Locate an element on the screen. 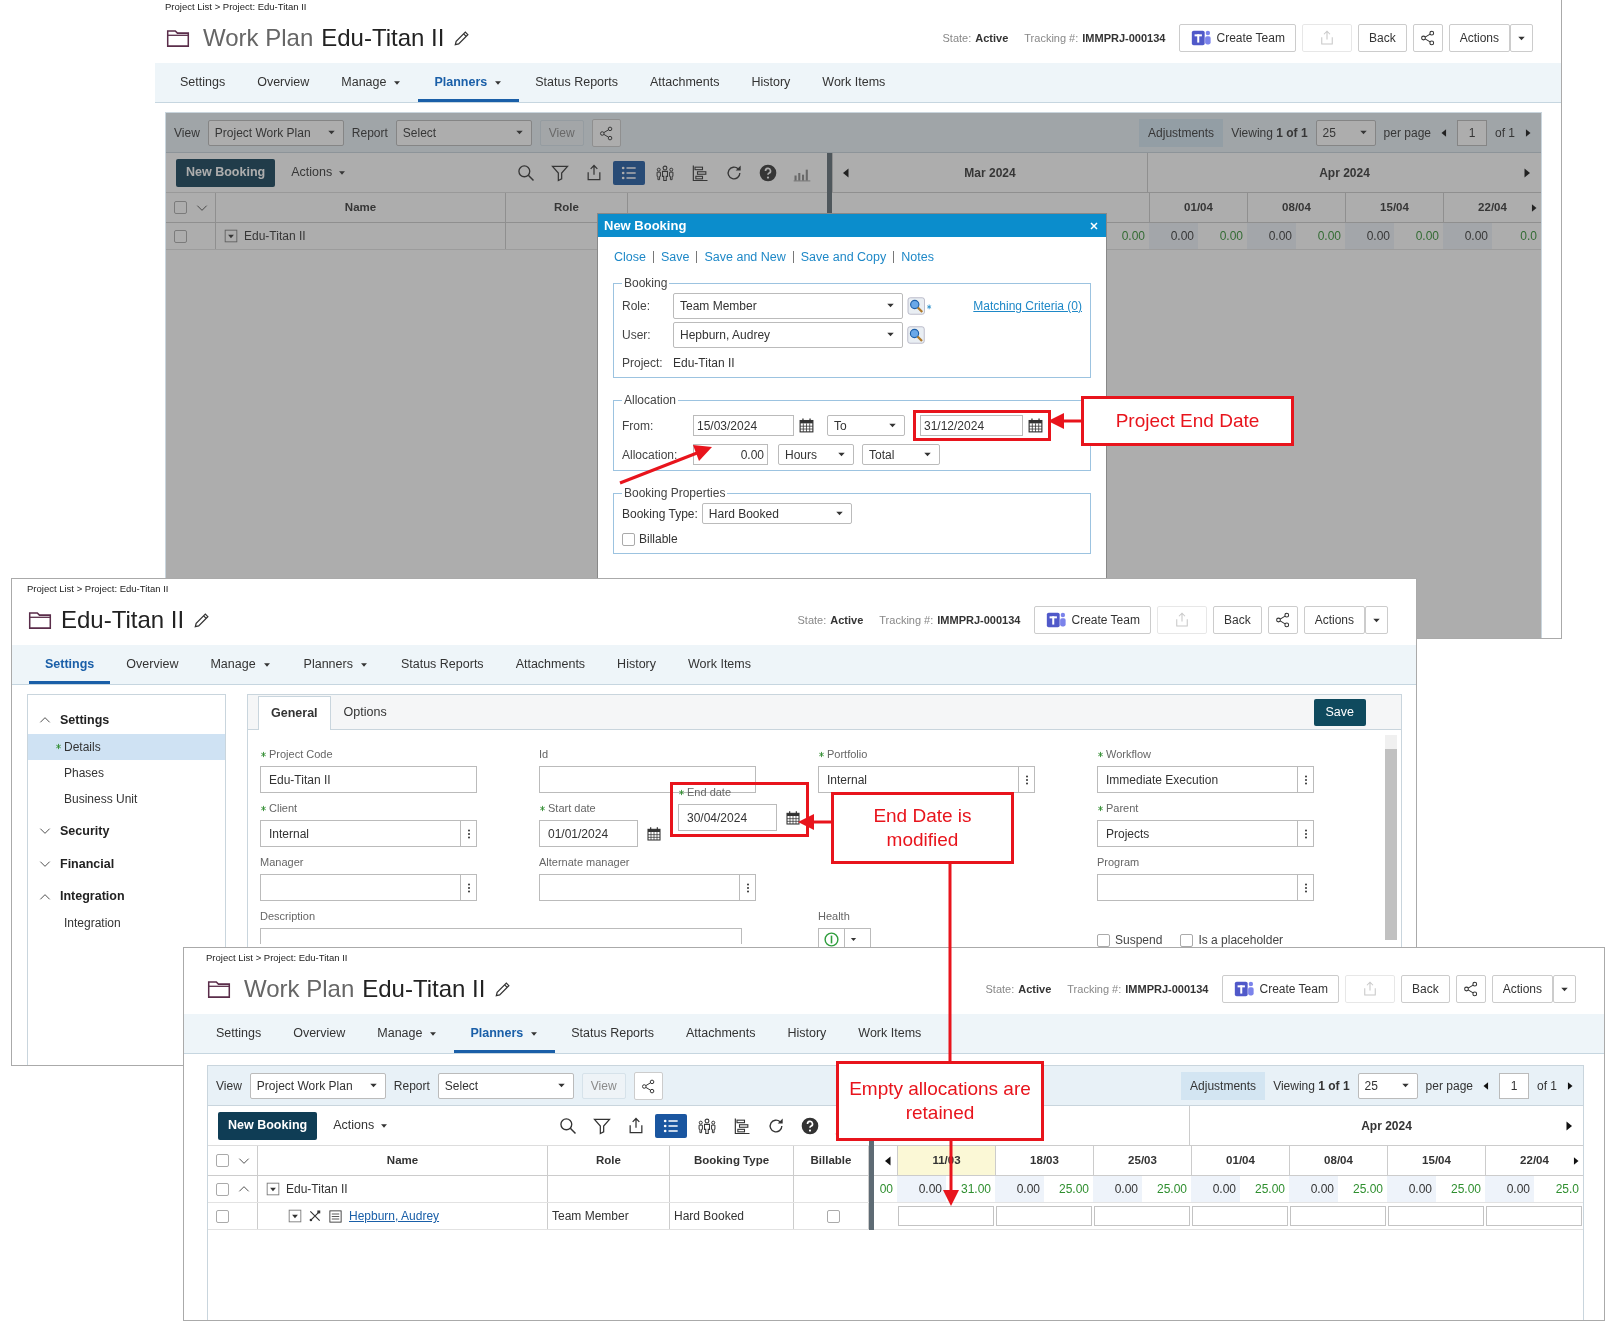 This screenshot has width=1618, height=1333. text-field: Edu-Titan II is located at coordinates (368, 779).